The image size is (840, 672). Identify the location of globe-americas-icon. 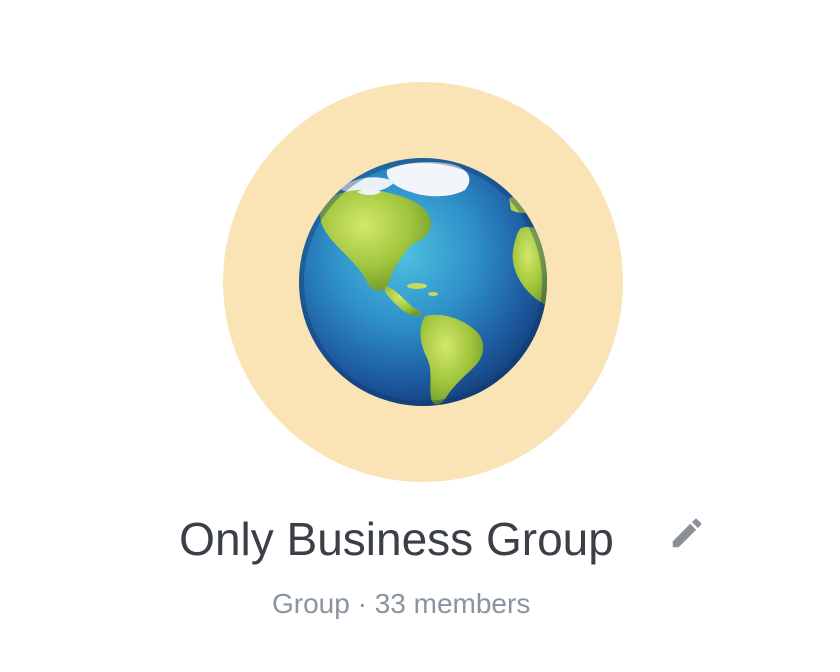
(423, 282).